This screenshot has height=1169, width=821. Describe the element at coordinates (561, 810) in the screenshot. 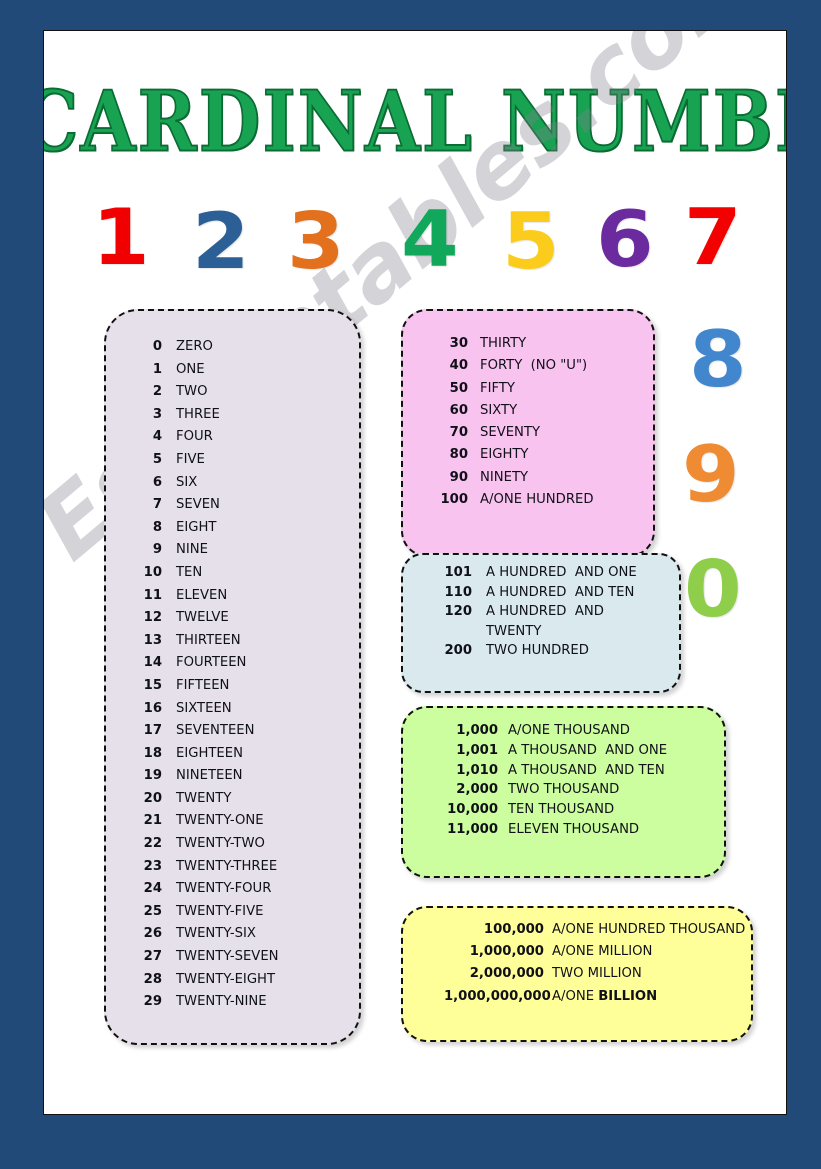

I see `number-word: TEN THOUSAND` at that location.